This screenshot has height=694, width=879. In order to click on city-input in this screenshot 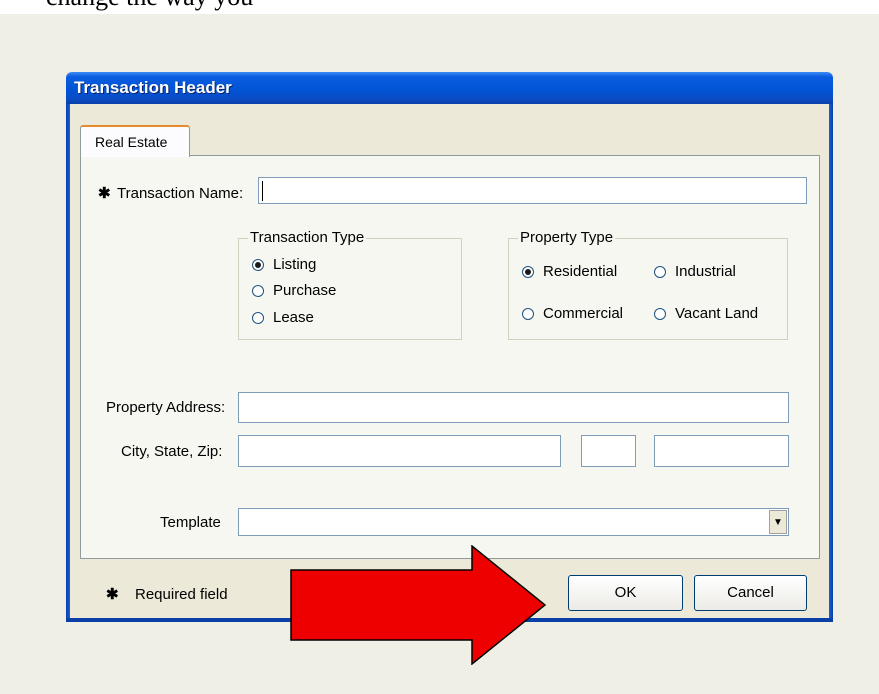, I will do `click(399, 451)`.